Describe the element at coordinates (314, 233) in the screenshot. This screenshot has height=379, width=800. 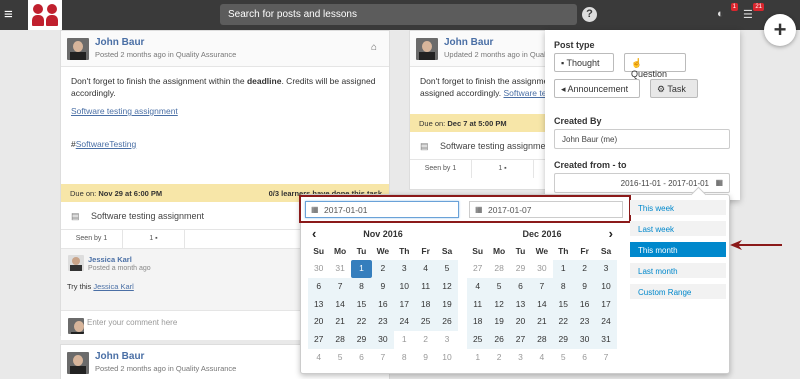
I see `prev-month-icon: ‹` at that location.